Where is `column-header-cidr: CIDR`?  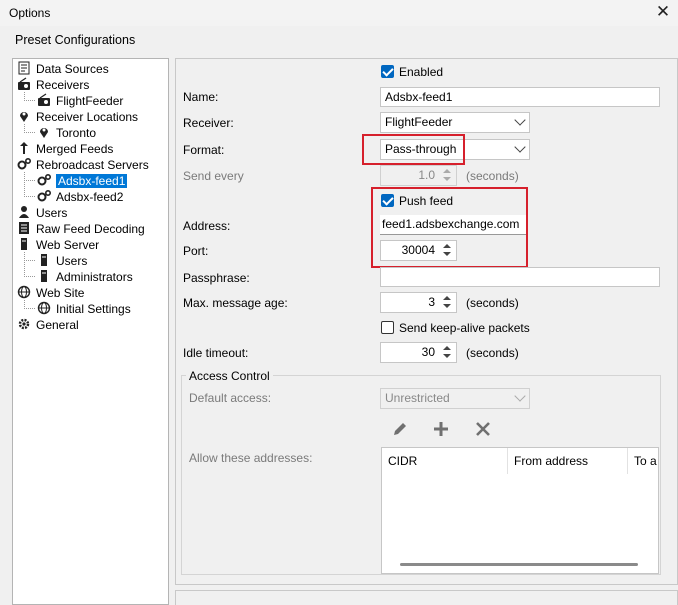
column-header-cidr: CIDR is located at coordinates (445, 461).